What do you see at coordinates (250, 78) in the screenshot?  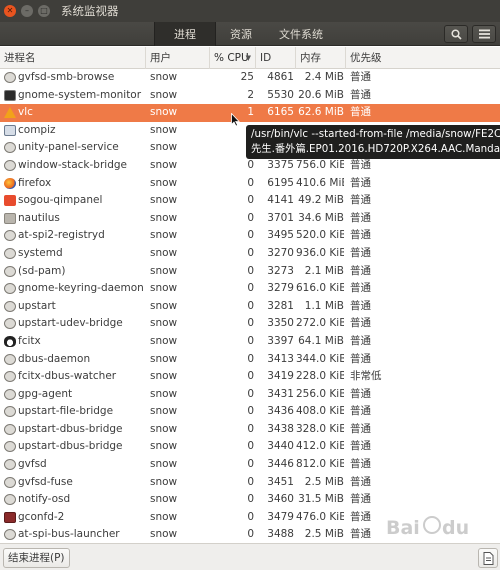 I see `process-row: gvfsd-smb-browse snow 25 4861 2.4 MiB 普通` at bounding box center [250, 78].